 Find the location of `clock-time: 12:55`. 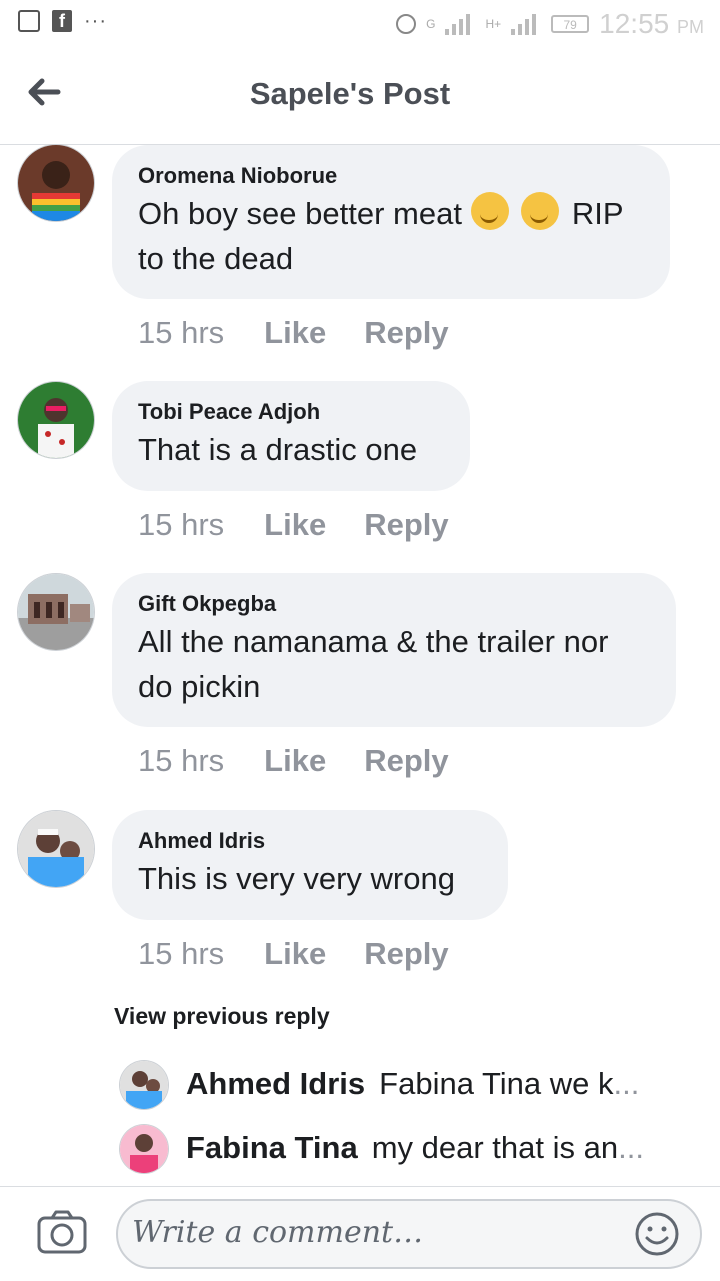

clock-time: 12:55 is located at coordinates (634, 23).